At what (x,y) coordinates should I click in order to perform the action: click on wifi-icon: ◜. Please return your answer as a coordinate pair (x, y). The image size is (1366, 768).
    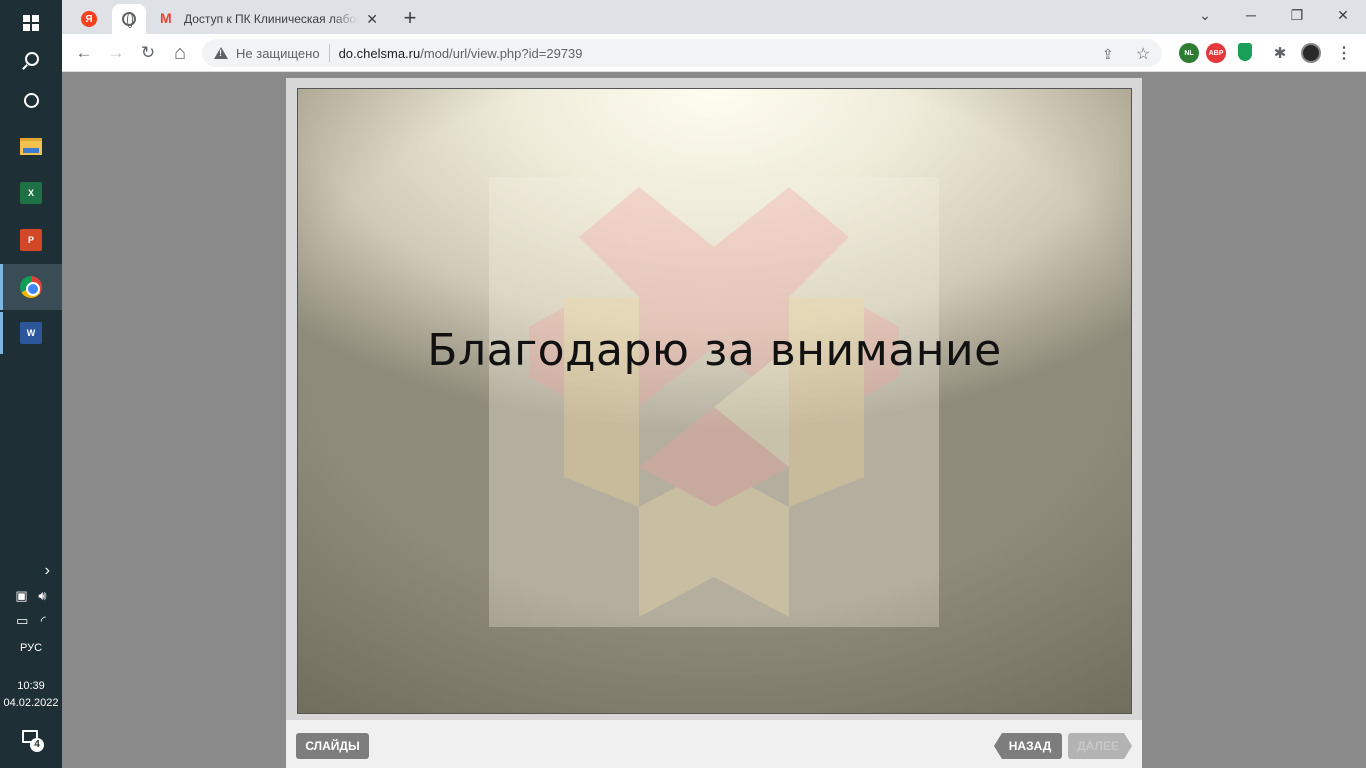
    Looking at the image, I should click on (43, 621).